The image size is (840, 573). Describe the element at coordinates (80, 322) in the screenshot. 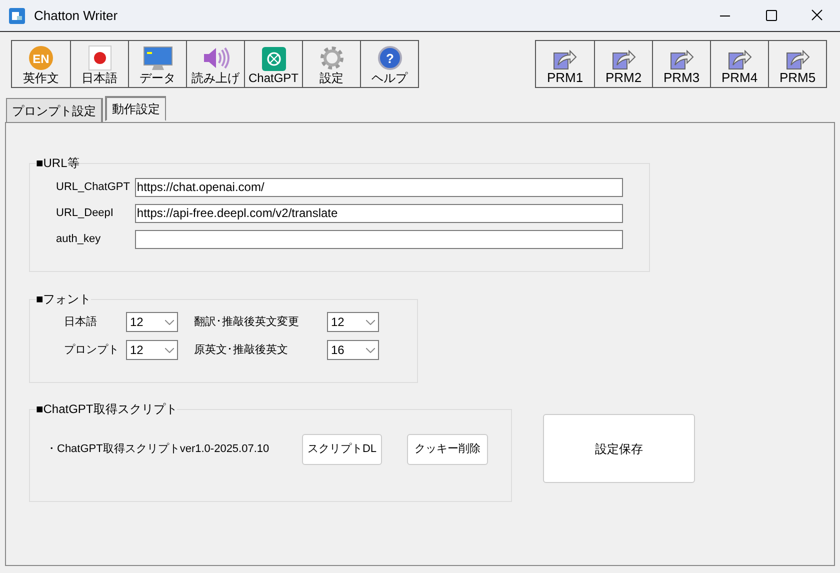

I see `field-label: 日本語` at that location.